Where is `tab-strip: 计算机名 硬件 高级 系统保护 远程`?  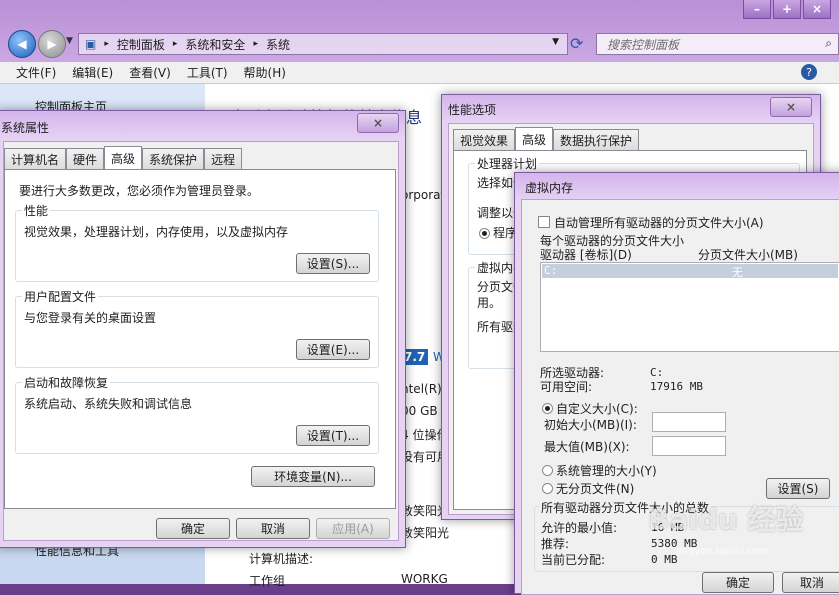 tab-strip: 计算机名 硬件 高级 系统保护 远程 is located at coordinates (123, 157).